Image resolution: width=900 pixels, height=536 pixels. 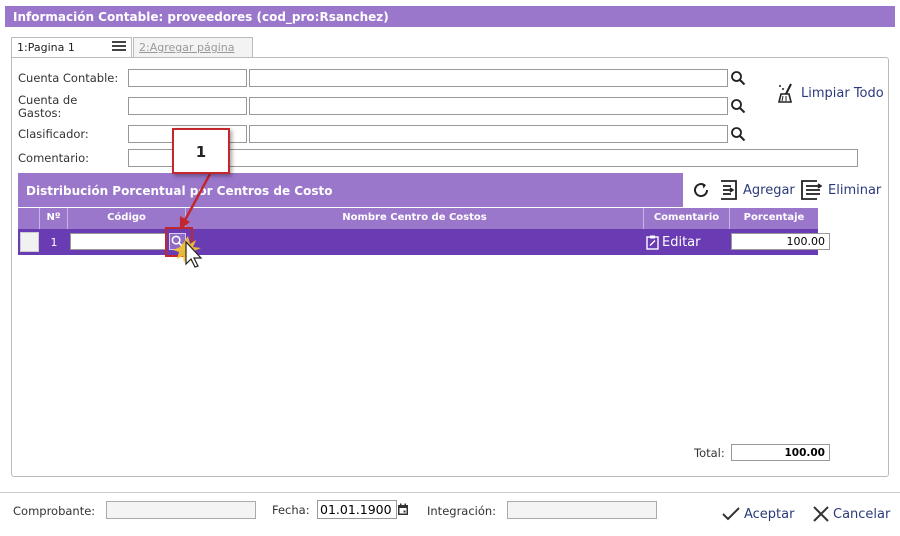 What do you see at coordinates (291, 510) in the screenshot?
I see `fecha-label: Fecha:` at bounding box center [291, 510].